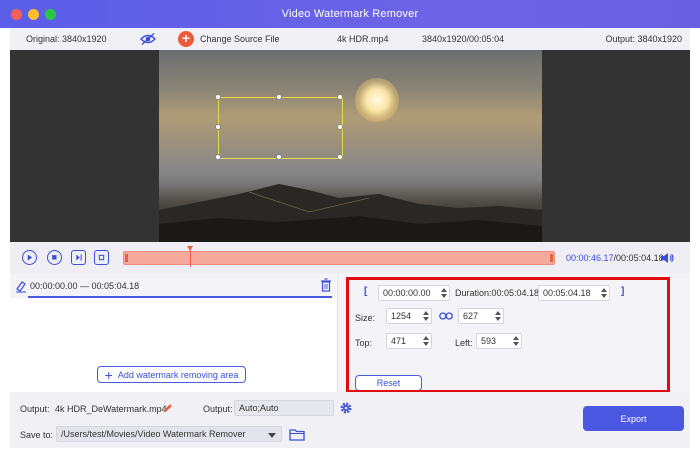 Image resolution: width=700 pixels, height=458 pixels. I want to click on folder-icon, so click(297, 434).